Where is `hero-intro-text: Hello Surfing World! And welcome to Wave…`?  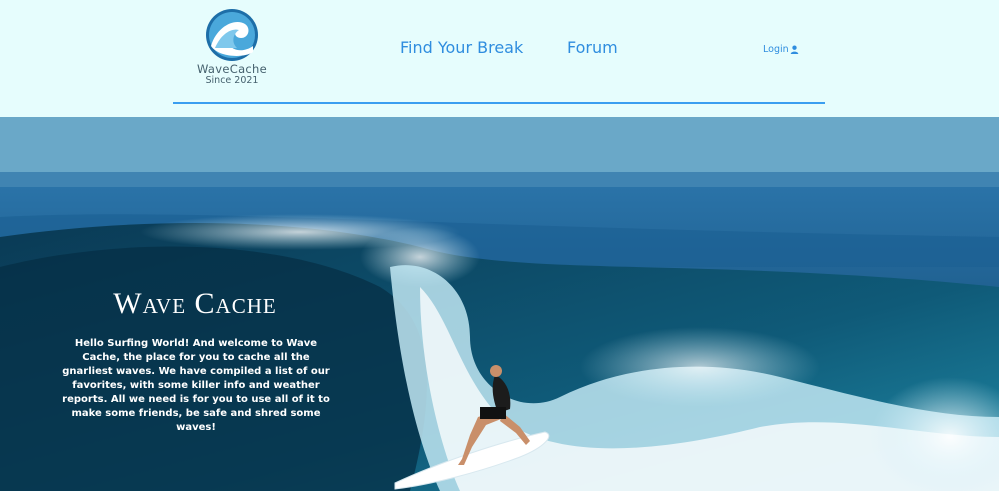 hero-intro-text: Hello Surfing World! And welcome to Wave… is located at coordinates (196, 385).